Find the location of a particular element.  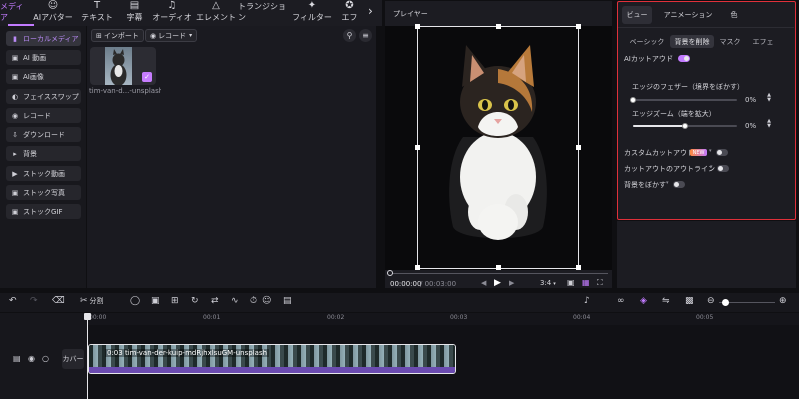

crop-icon: ⊞ is located at coordinates (175, 301).